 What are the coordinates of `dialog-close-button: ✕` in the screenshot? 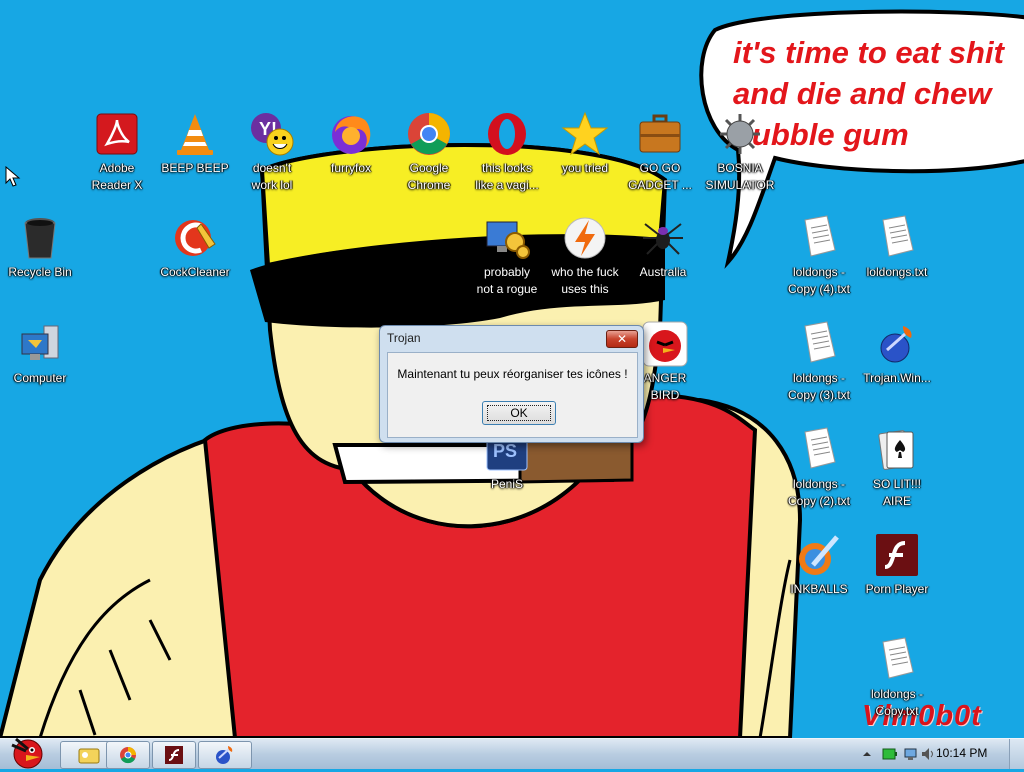 It's located at (622, 339).